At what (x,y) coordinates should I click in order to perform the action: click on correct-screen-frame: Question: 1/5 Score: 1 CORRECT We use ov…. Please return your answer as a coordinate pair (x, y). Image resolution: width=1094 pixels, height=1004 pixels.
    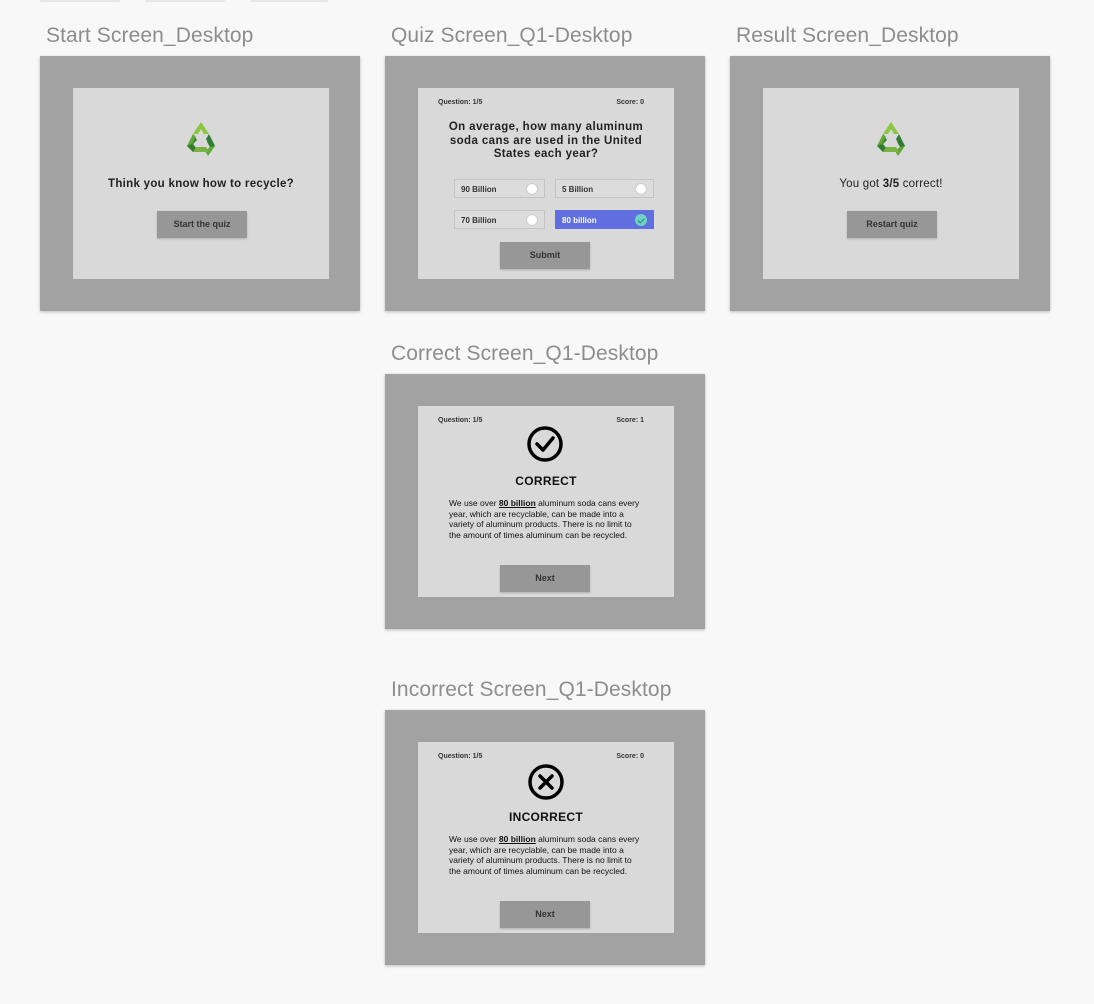
    Looking at the image, I should click on (545, 501).